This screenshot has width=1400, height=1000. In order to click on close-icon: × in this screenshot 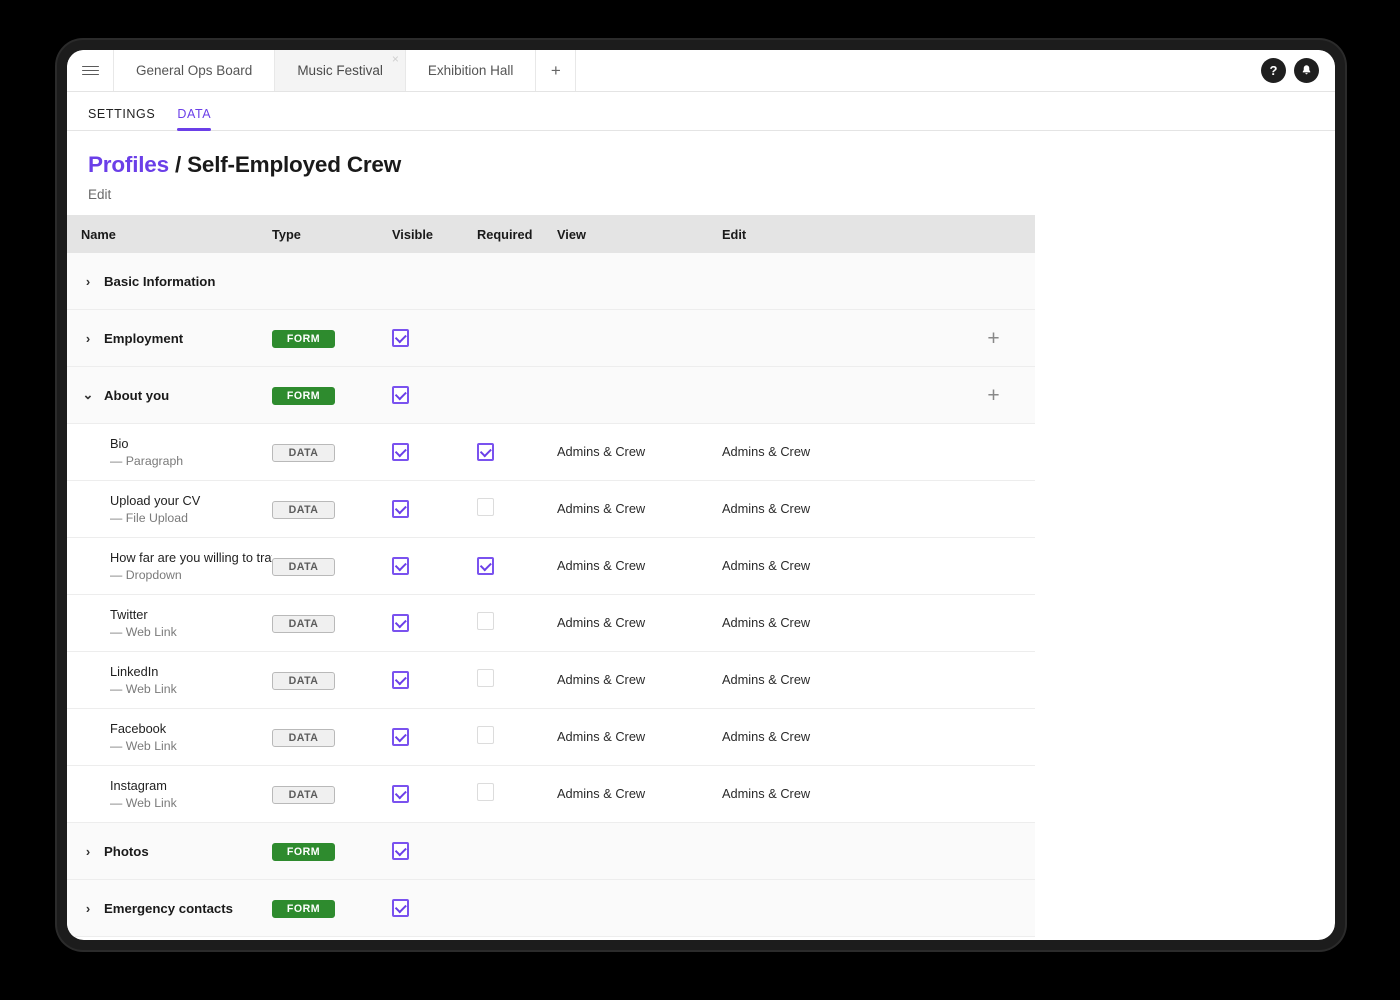, I will do `click(395, 59)`.